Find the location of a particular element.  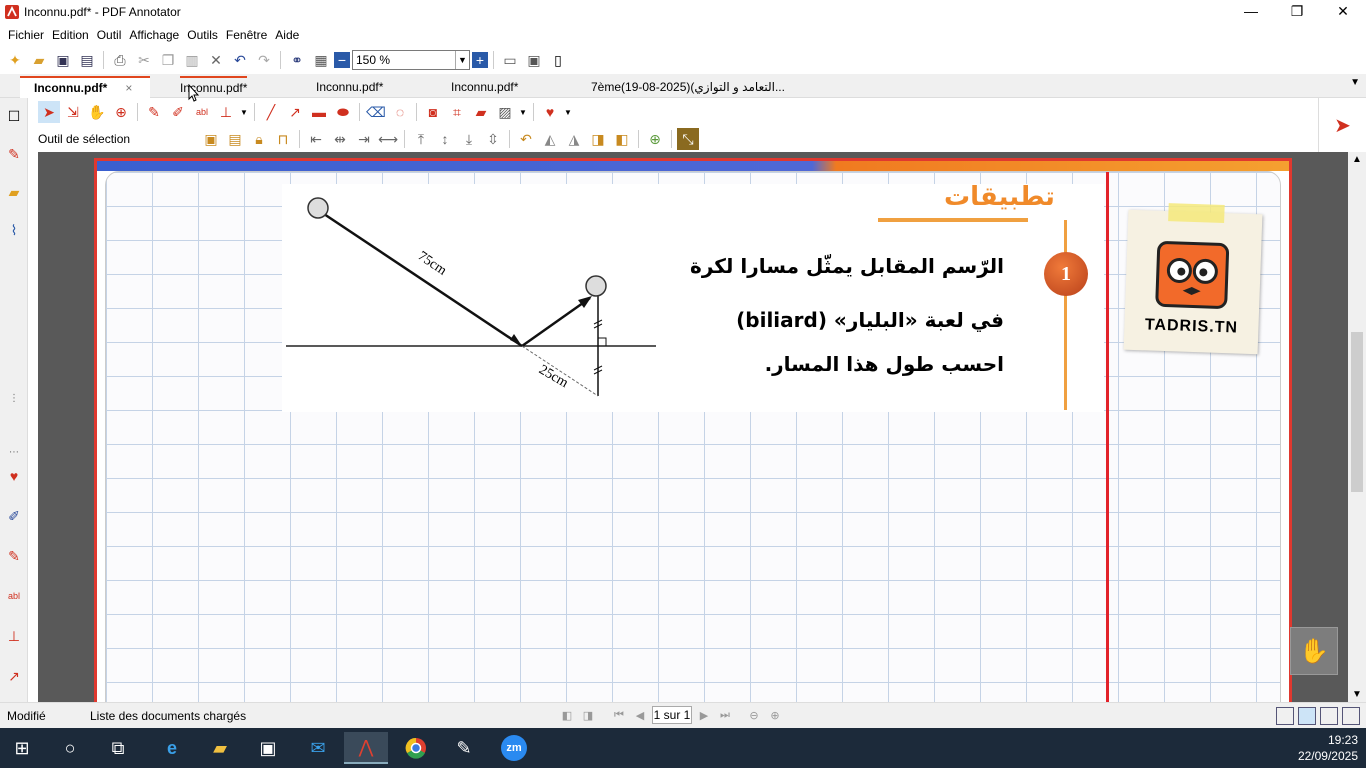

fit-page-icon: ▭ is located at coordinates (510, 60).